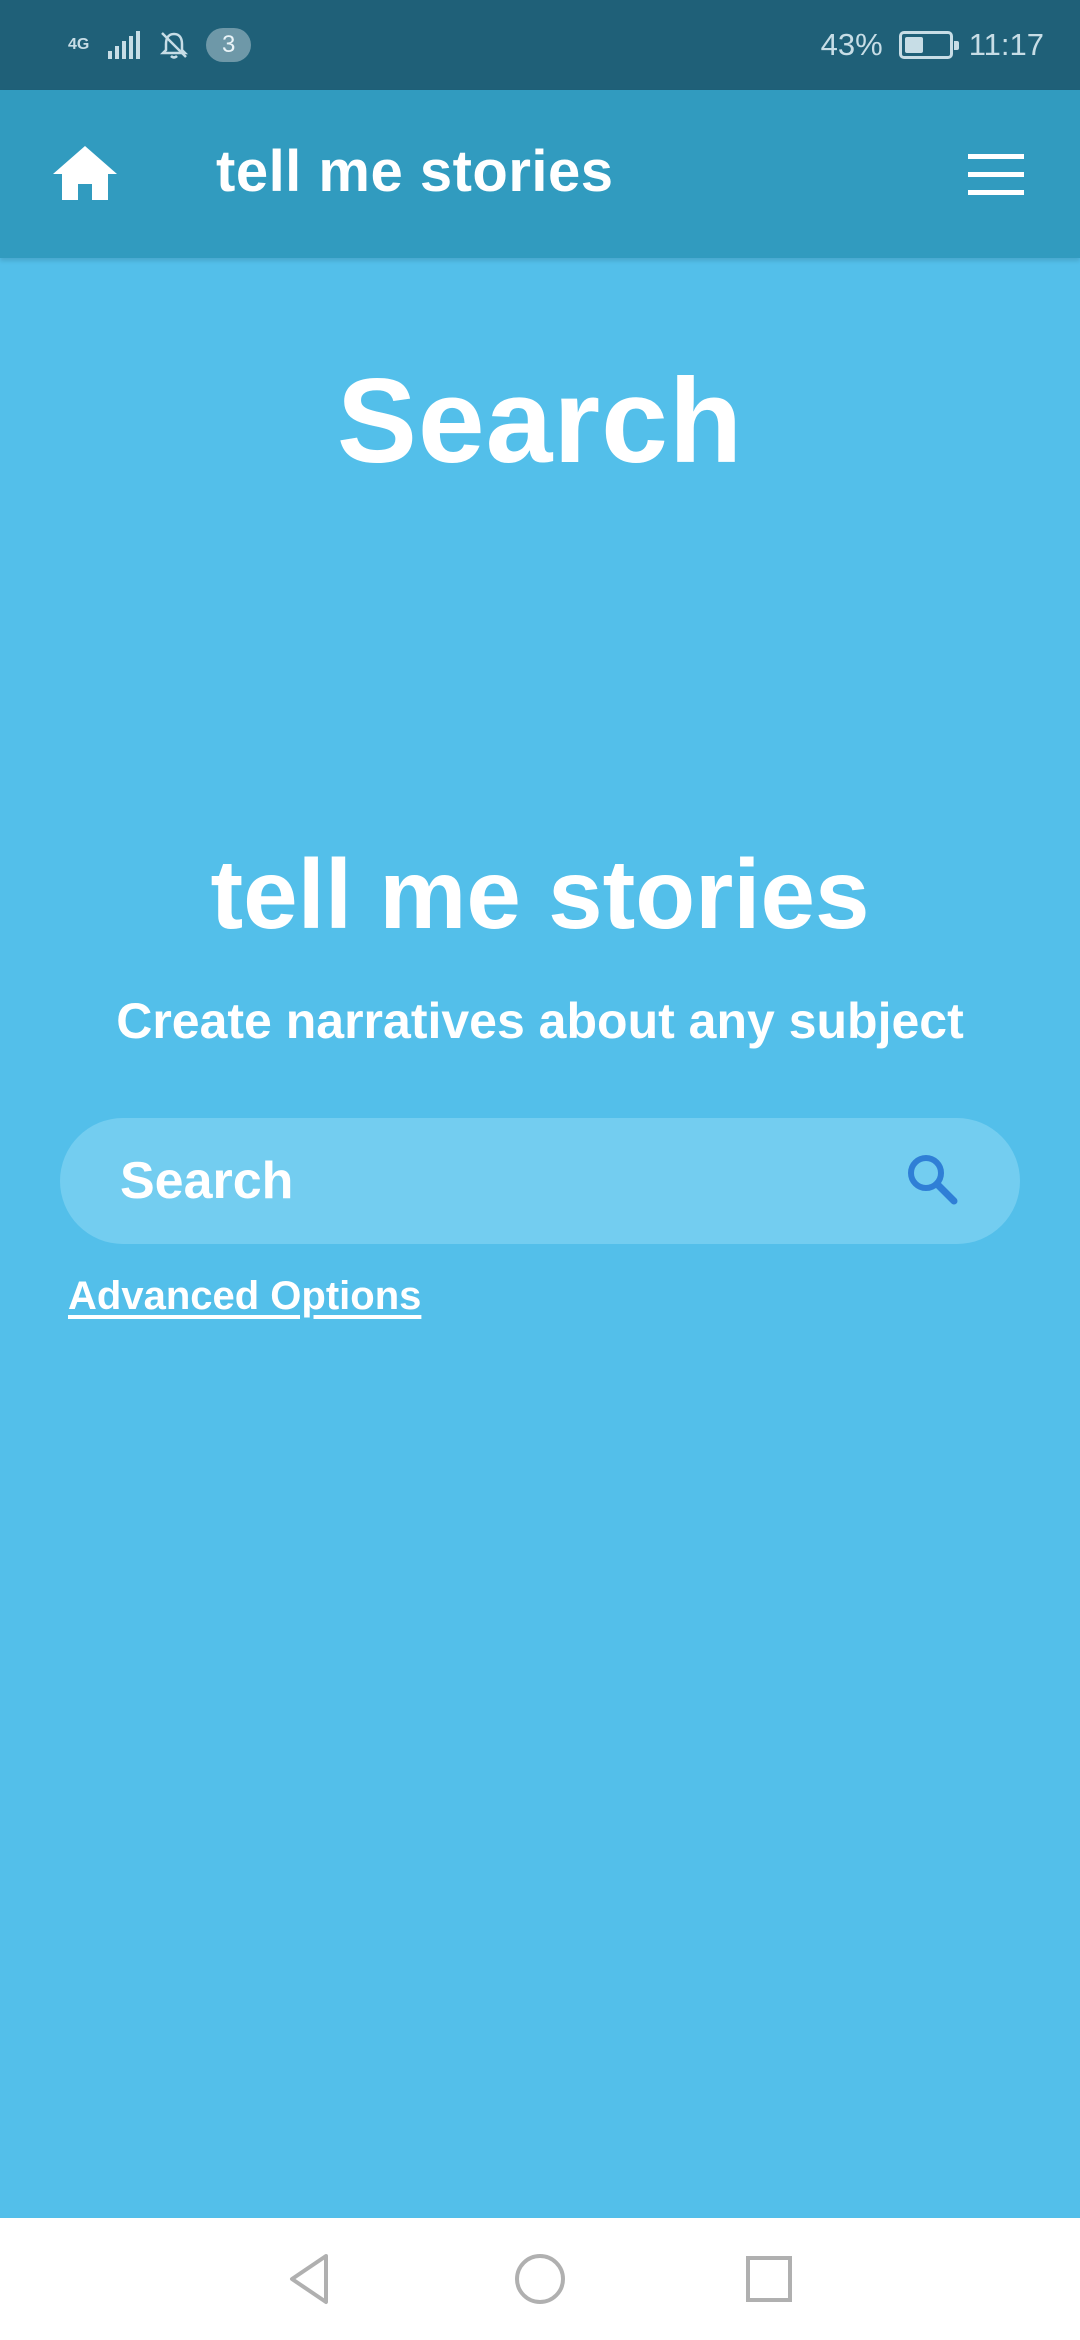  I want to click on signal-icon, so click(124, 45).